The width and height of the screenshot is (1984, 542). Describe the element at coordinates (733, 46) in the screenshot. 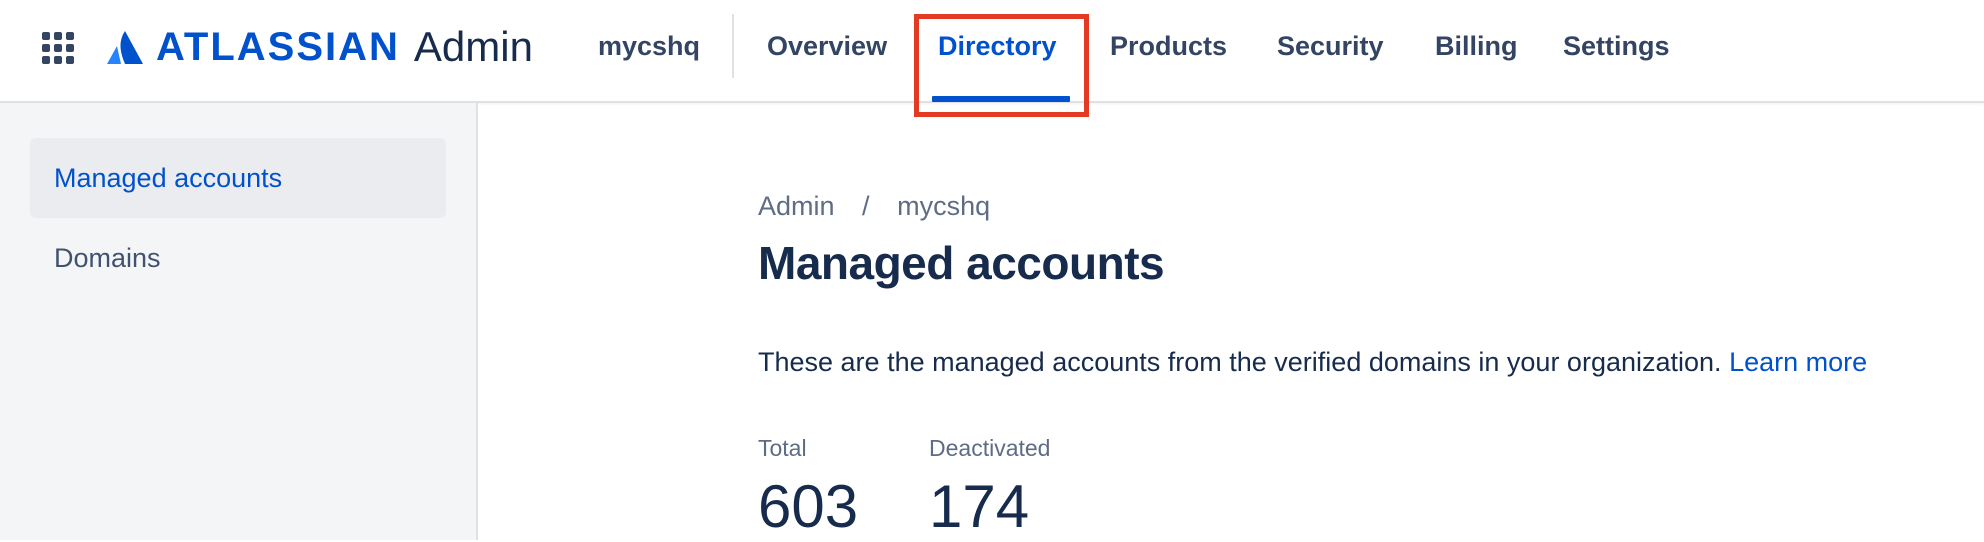

I see `header-divider` at that location.